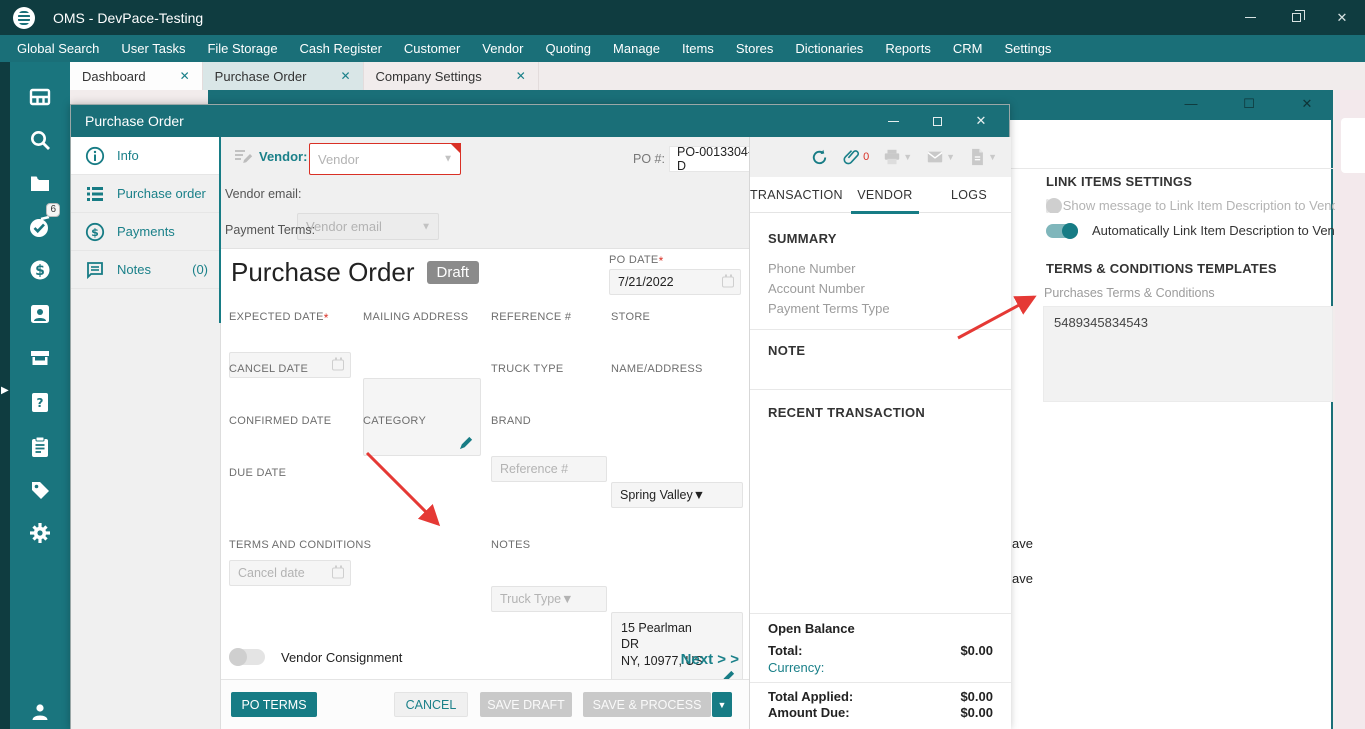  I want to click on truck-type-select: Truck Type ▼, so click(549, 599).